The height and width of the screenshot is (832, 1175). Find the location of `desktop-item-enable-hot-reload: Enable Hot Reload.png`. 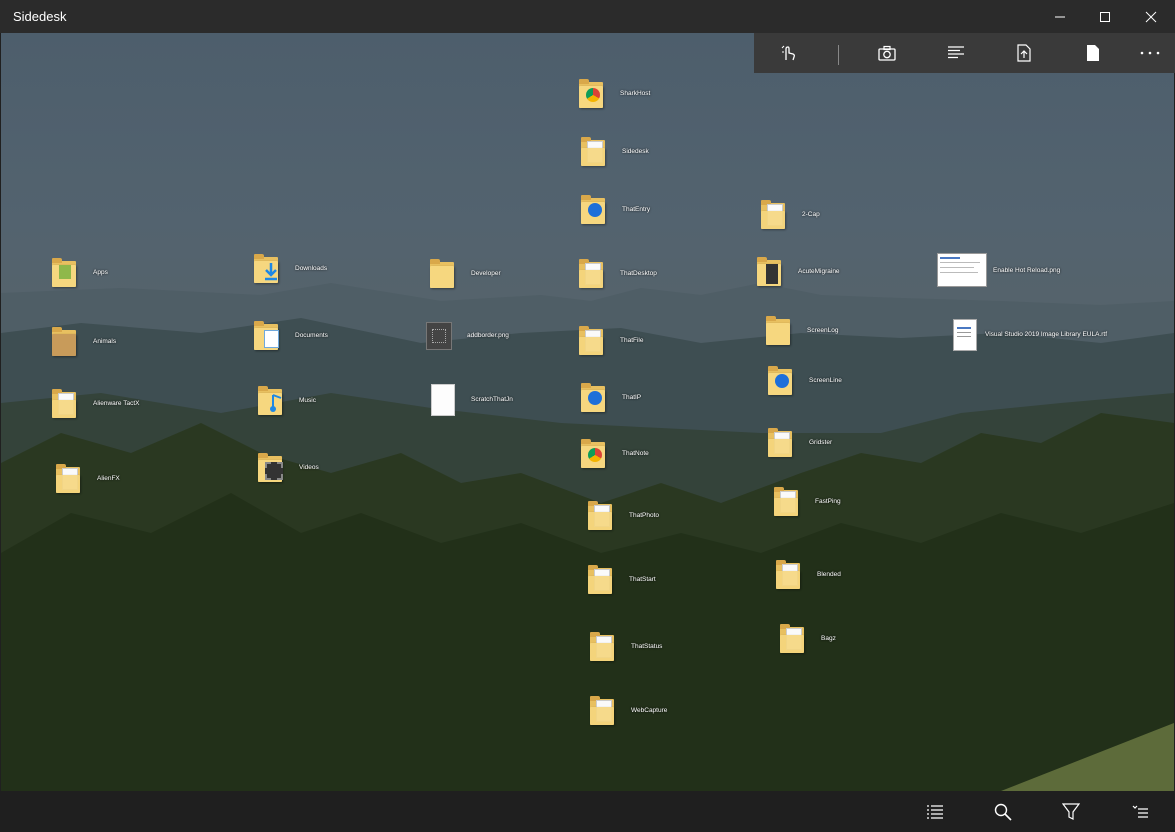

desktop-item-enable-hot-reload: Enable Hot Reload.png is located at coordinates (998, 270).